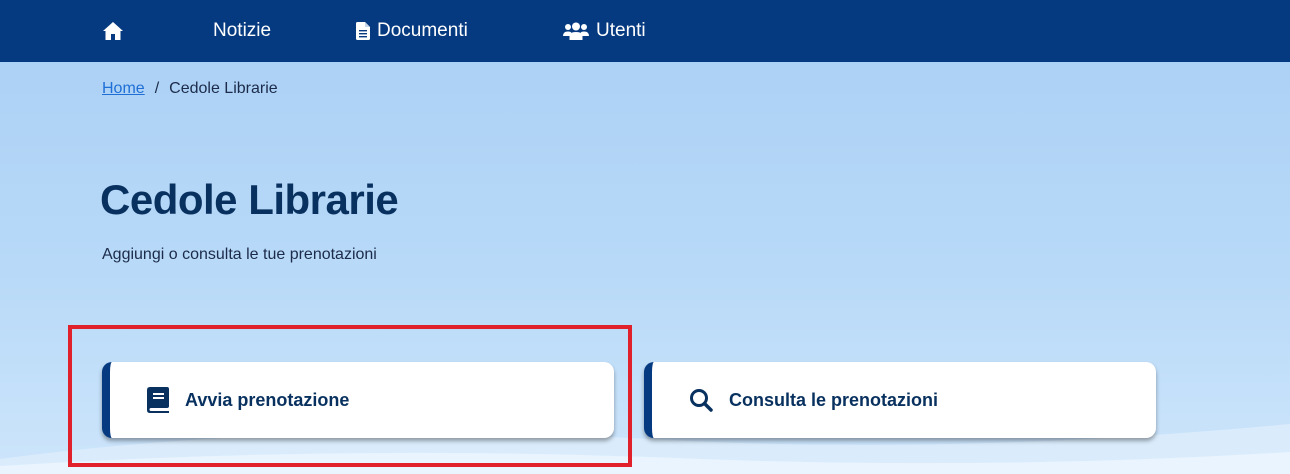 This screenshot has height=474, width=1290. I want to click on page-title: Cedole Librarie, so click(249, 199).